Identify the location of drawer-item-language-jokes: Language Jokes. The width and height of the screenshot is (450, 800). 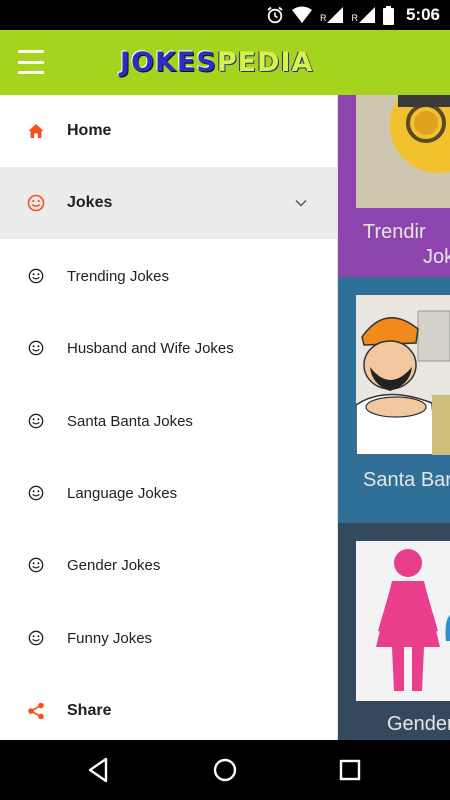
(168, 493).